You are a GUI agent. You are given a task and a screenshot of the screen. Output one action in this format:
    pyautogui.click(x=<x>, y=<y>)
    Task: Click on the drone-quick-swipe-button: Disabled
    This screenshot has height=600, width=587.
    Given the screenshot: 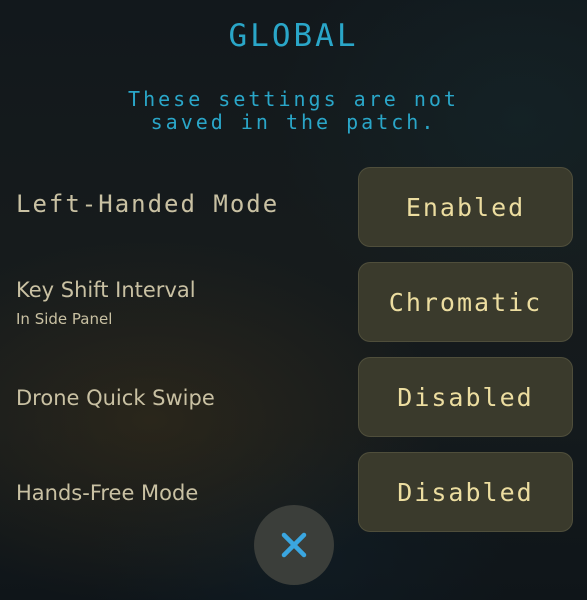 What is the action you would take?
    pyautogui.click(x=465, y=397)
    